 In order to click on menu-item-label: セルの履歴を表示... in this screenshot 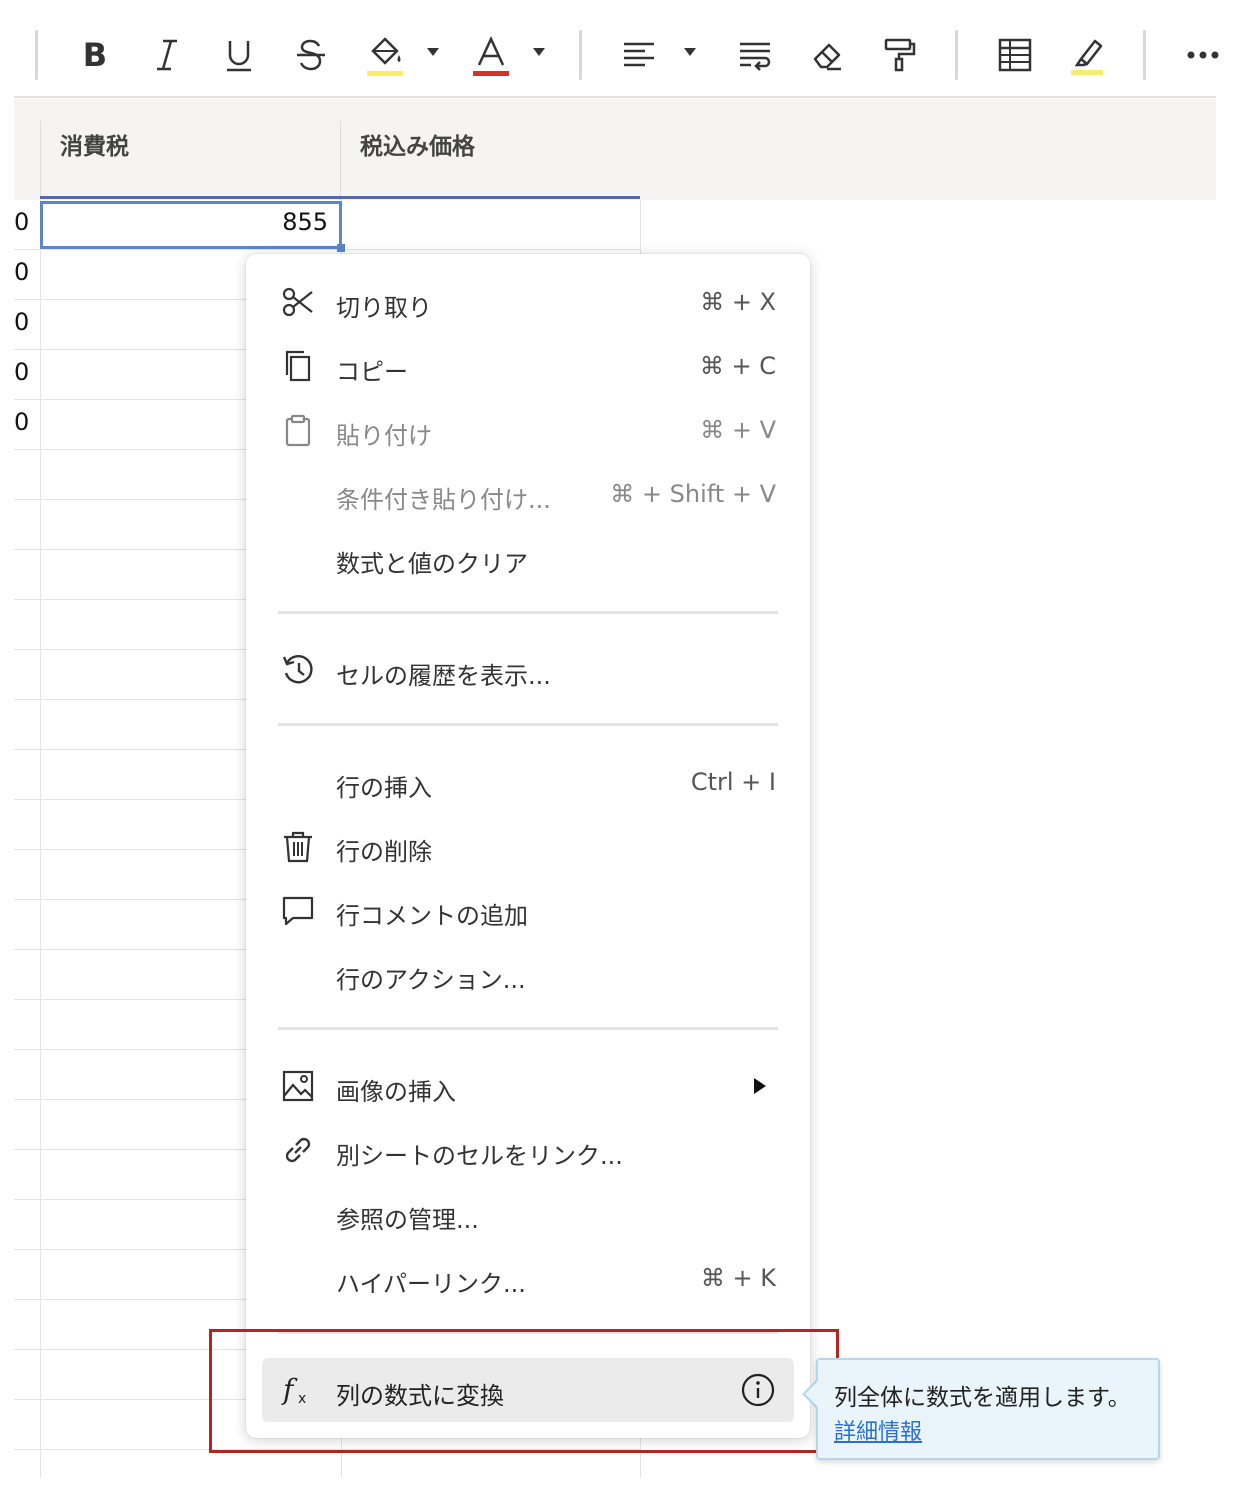, I will do `click(443, 676)`.